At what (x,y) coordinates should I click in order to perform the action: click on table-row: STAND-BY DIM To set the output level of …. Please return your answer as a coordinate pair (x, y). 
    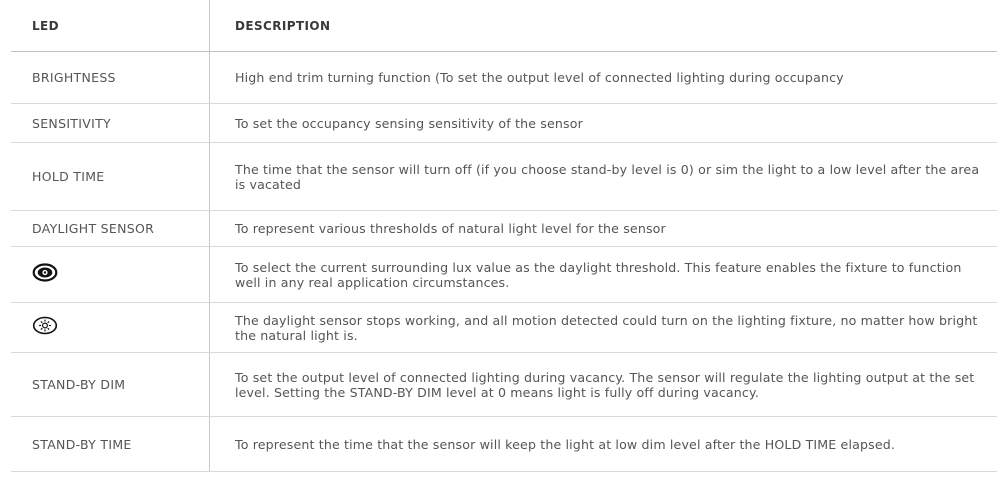
    Looking at the image, I should click on (504, 385).